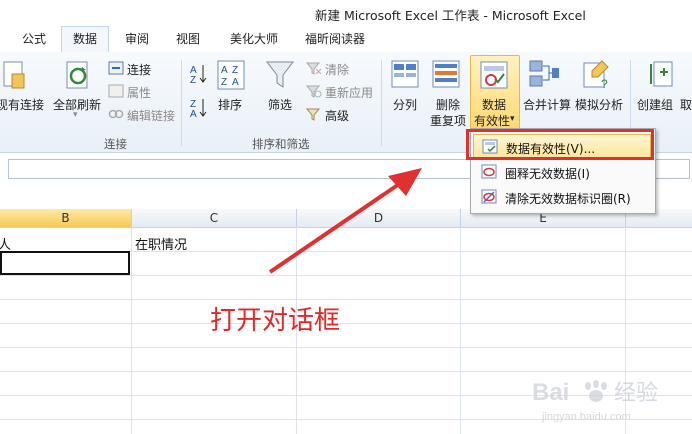  Describe the element at coordinates (65, 263) in the screenshot. I see `selected-cell-b2` at that location.